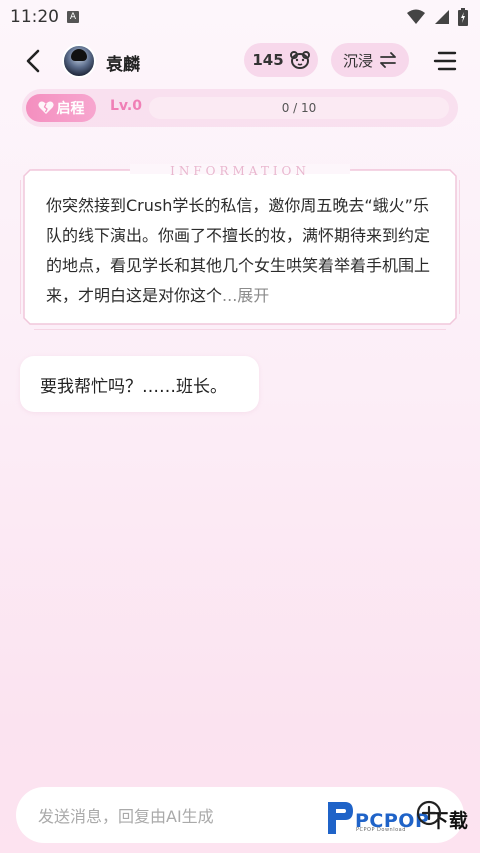 The height and width of the screenshot is (853, 480). I want to click on coins-count: 145, so click(268, 60).